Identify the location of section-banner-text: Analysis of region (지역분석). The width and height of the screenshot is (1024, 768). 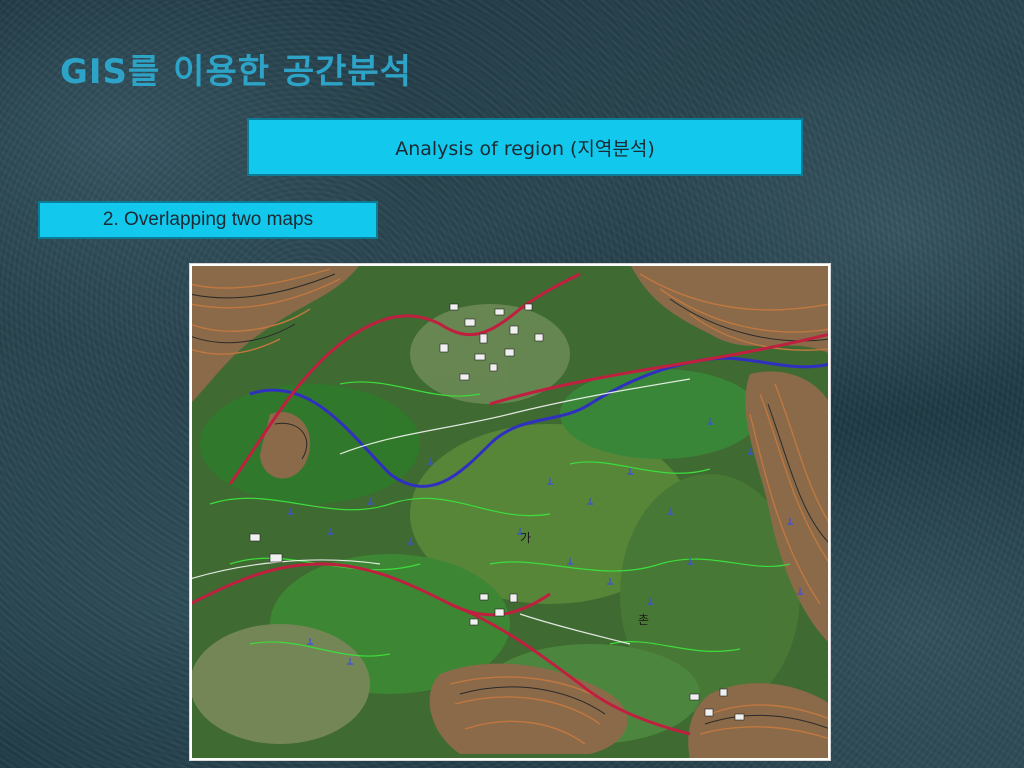
(525, 148).